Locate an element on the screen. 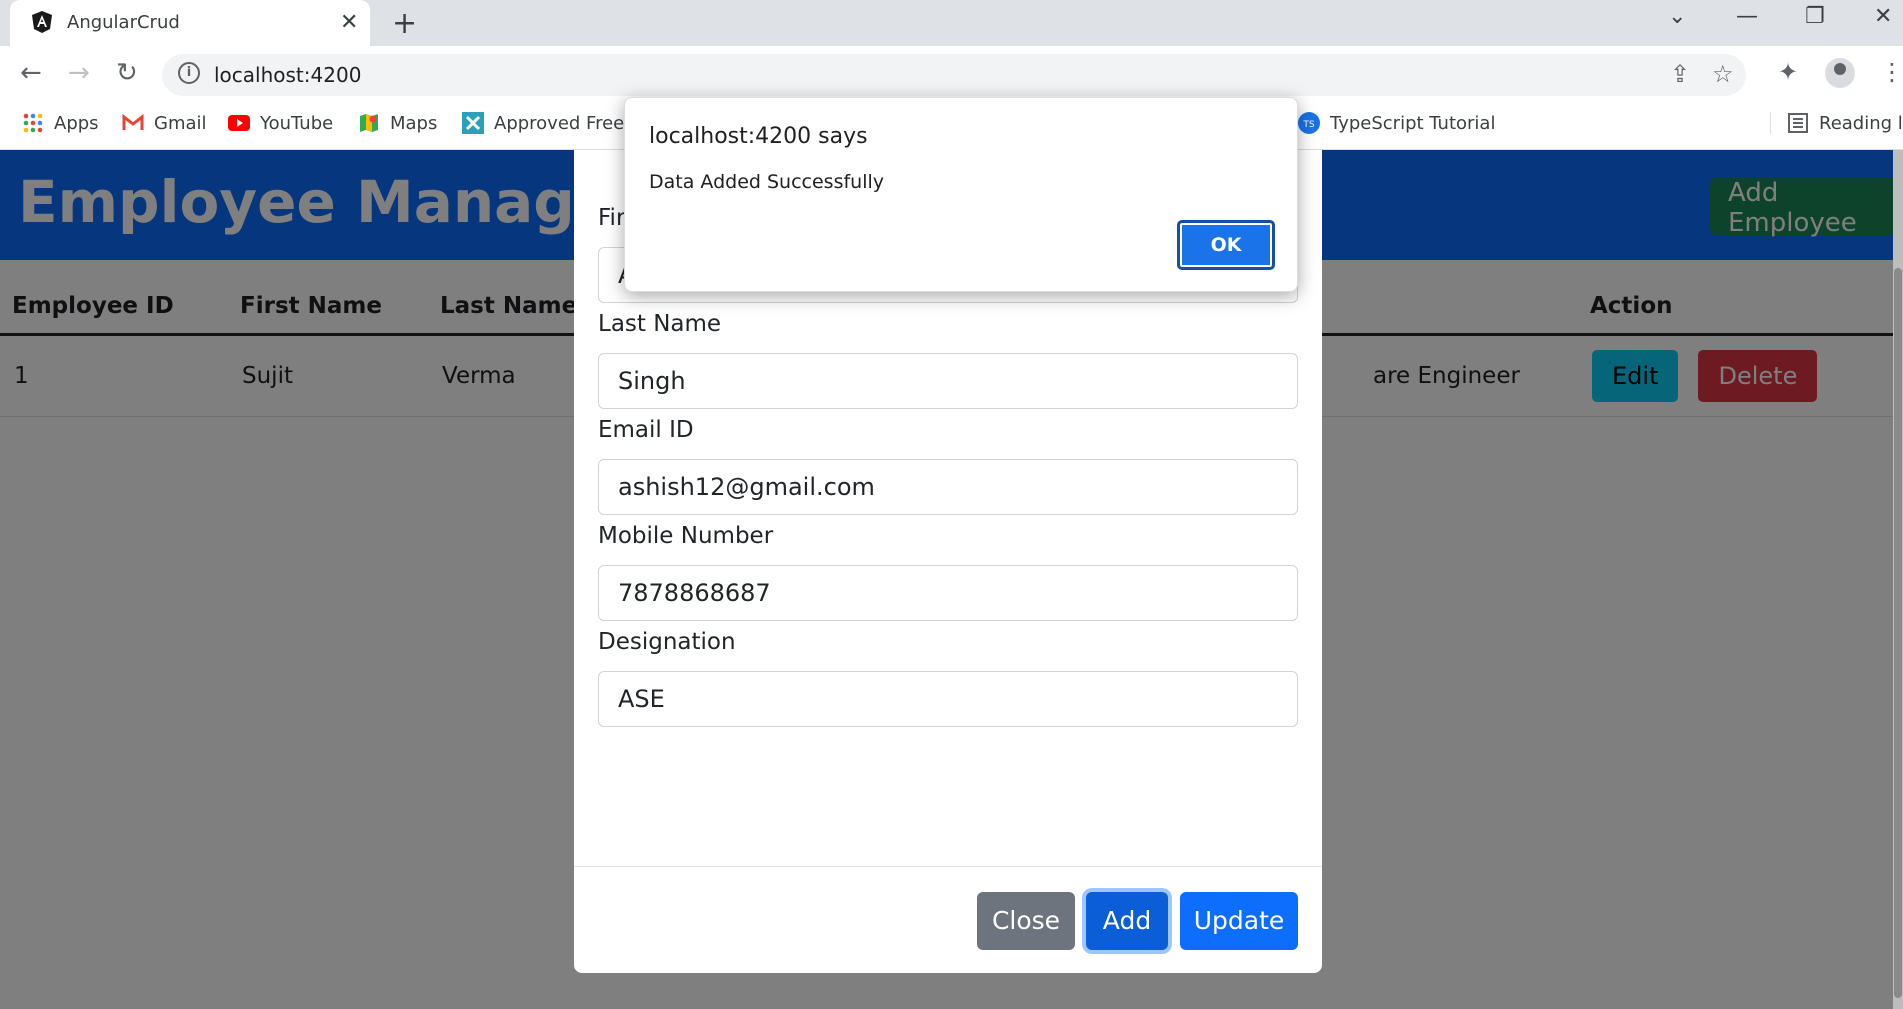 This screenshot has height=1009, width=1903. svg-text: TS is located at coordinates (1308, 125).